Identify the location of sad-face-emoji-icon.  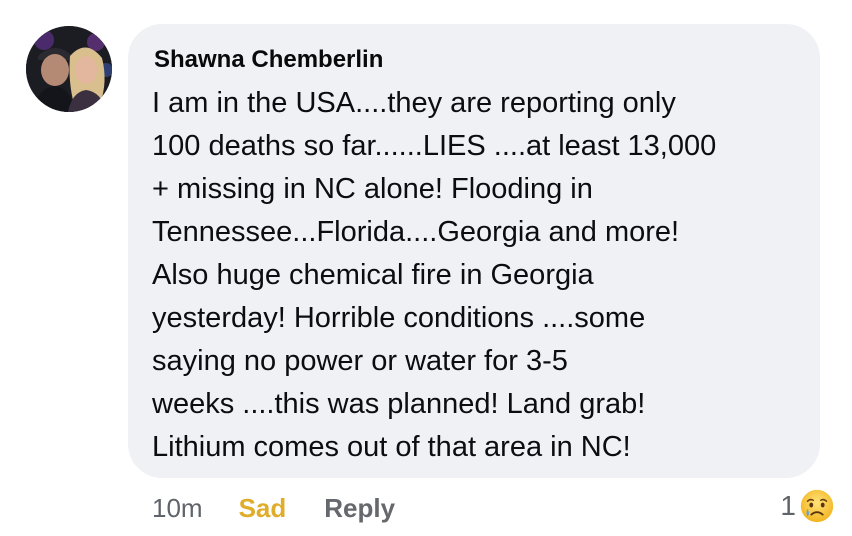
(817, 506).